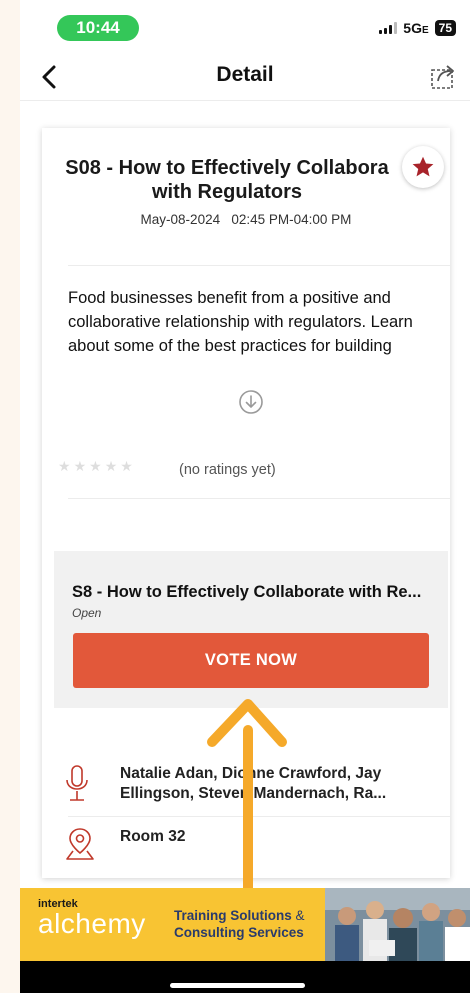 The image size is (470, 993). I want to click on page-title: Detail, so click(245, 74).